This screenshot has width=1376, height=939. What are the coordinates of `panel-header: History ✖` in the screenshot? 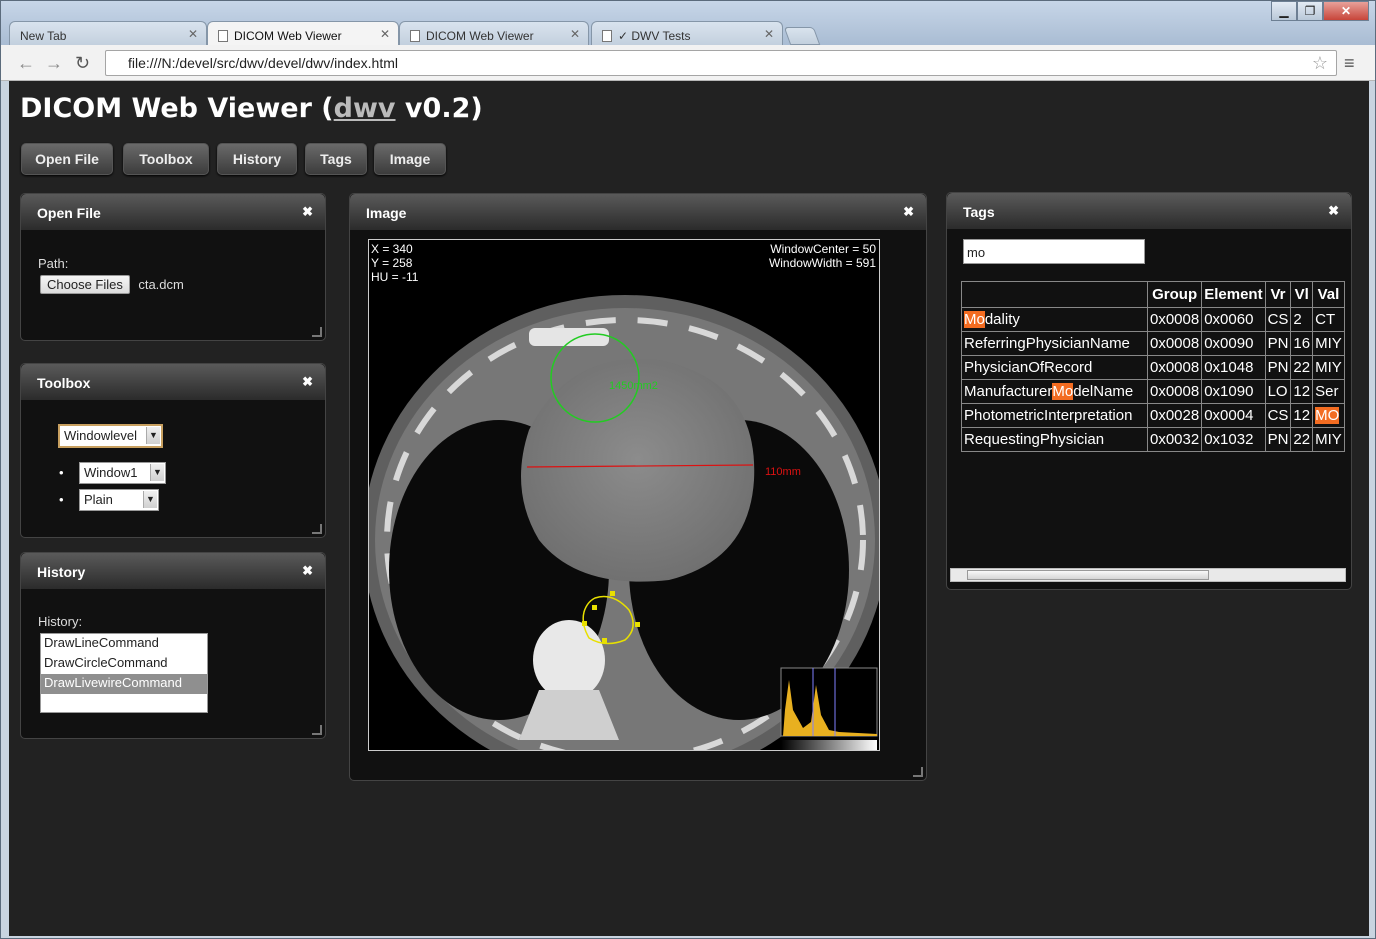 It's located at (173, 571).